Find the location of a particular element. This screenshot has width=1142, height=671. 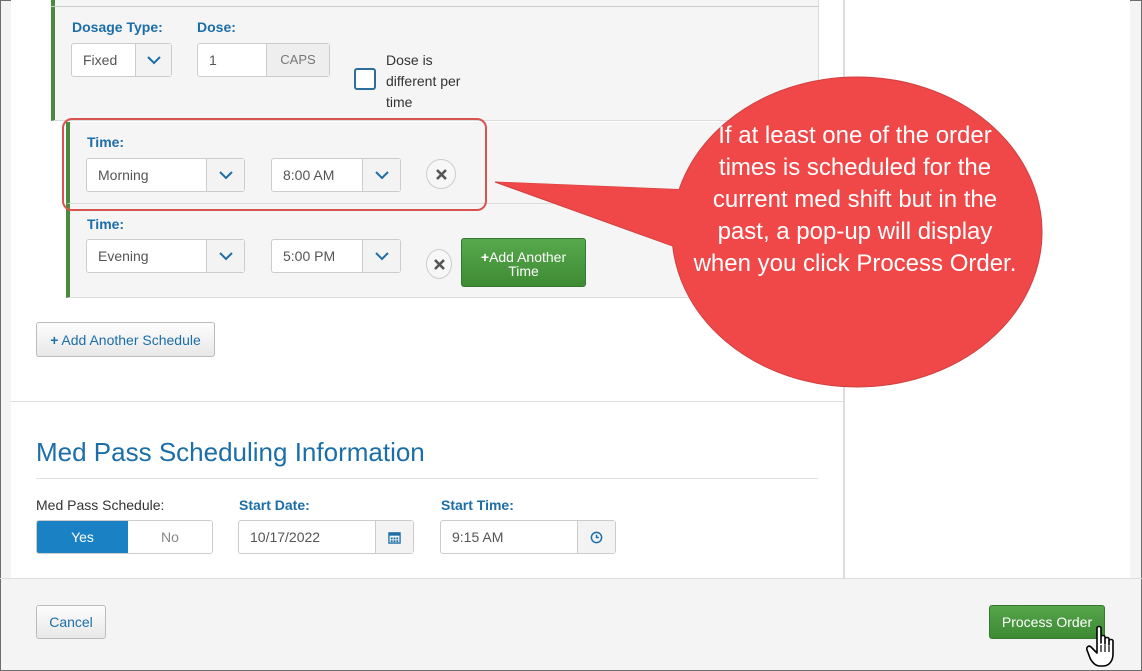

start-time-input: 9:15 AM is located at coordinates (528, 537).